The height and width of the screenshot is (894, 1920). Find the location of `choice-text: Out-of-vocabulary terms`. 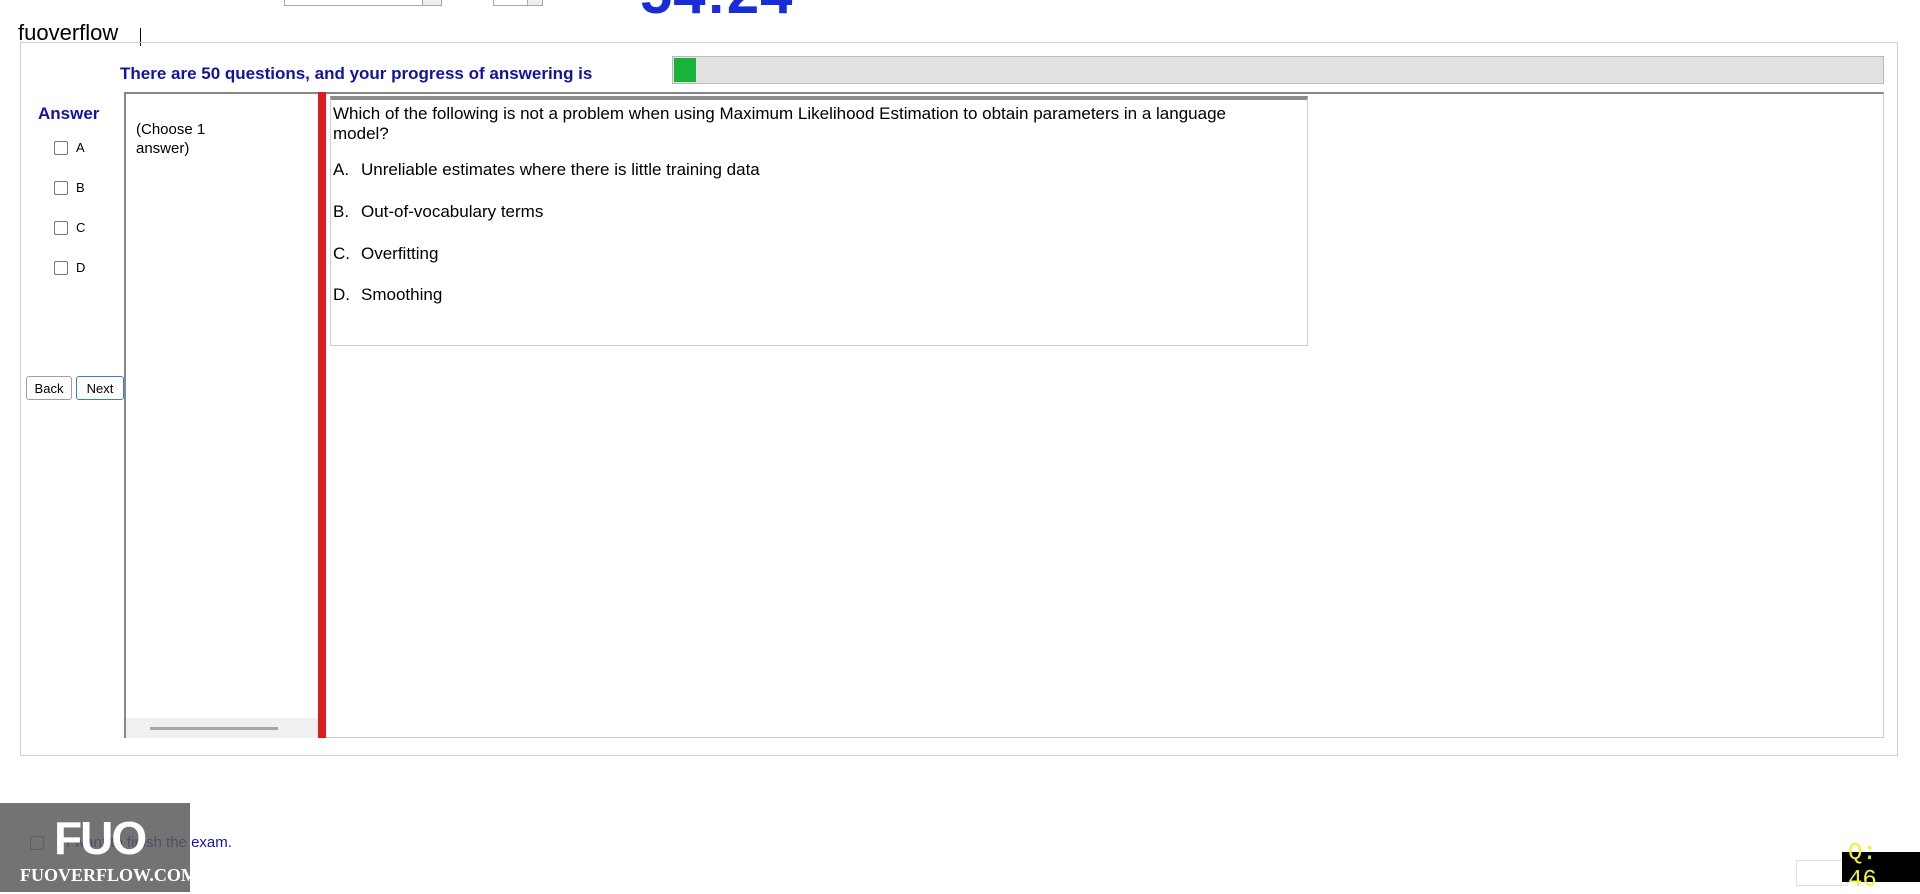

choice-text: Out-of-vocabulary terms is located at coordinates (452, 211).